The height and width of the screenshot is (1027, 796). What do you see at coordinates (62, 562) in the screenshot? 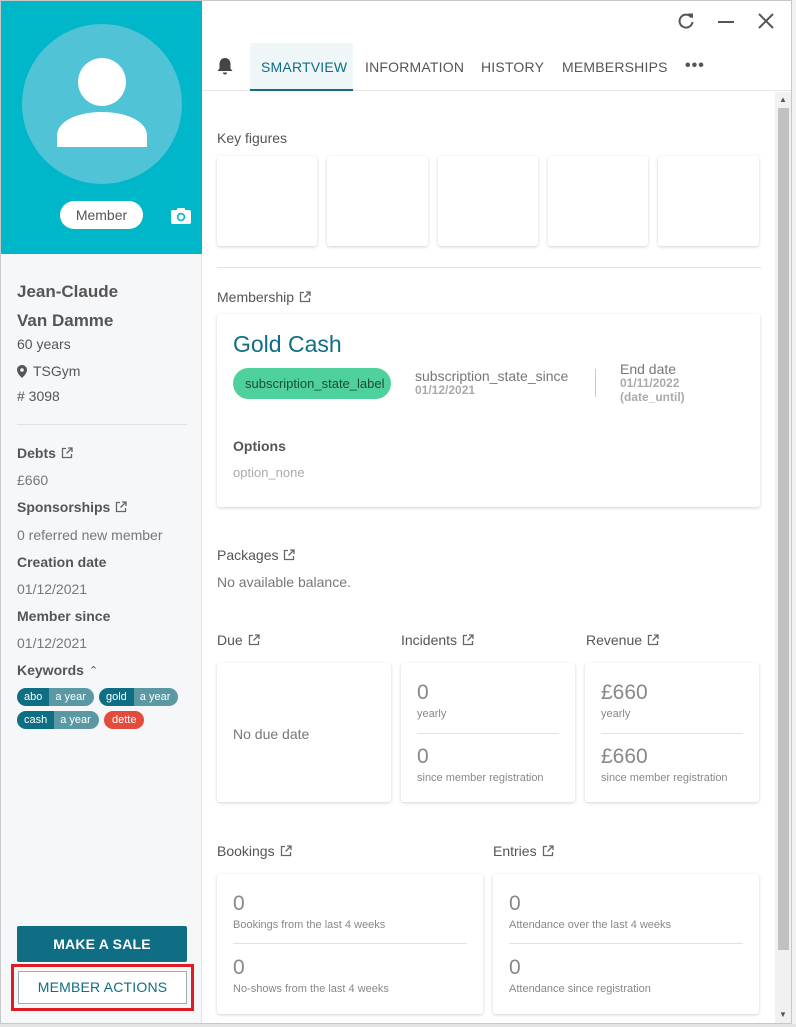
I see `creation-date-label: Creation date` at bounding box center [62, 562].